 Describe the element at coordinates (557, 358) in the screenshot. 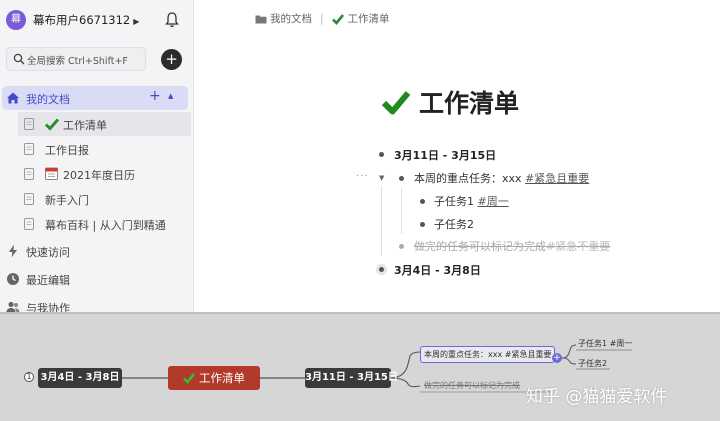

I see `mindmap-add-icon: +` at that location.